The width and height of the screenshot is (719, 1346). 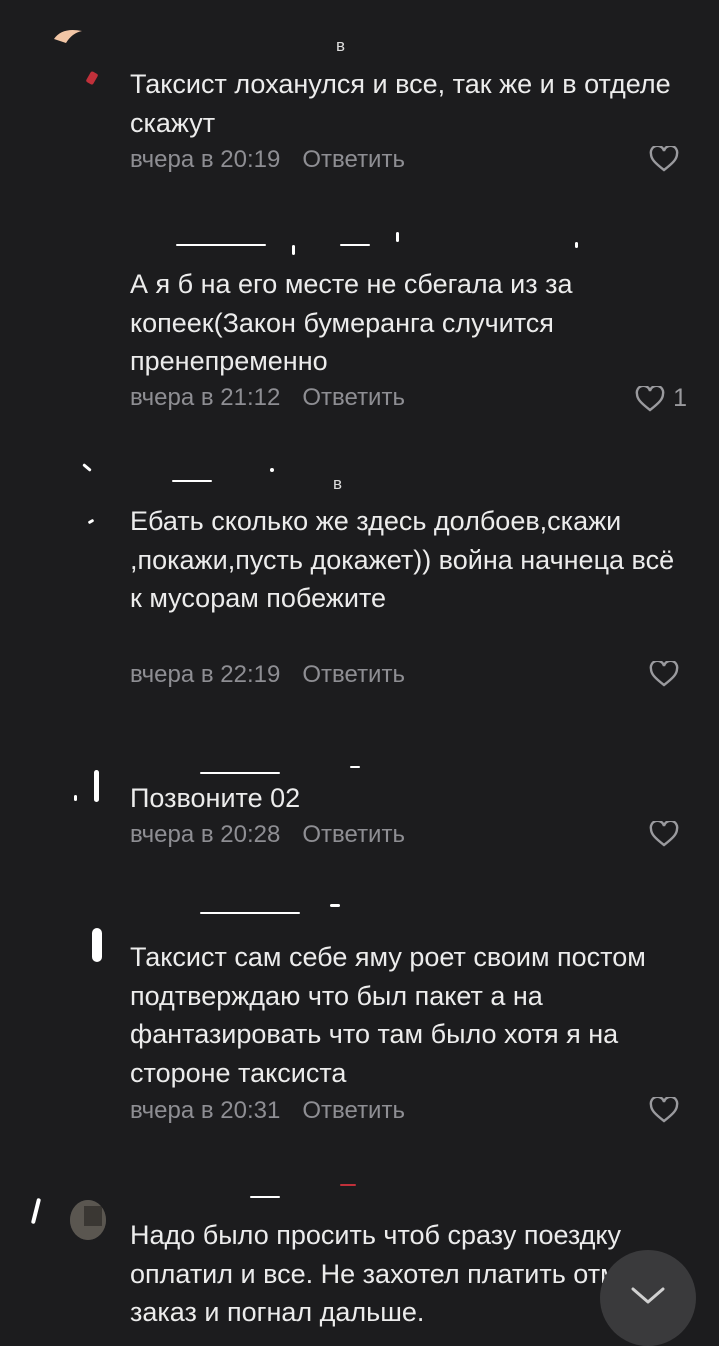 What do you see at coordinates (680, 398) in the screenshot?
I see `like-count: 1` at bounding box center [680, 398].